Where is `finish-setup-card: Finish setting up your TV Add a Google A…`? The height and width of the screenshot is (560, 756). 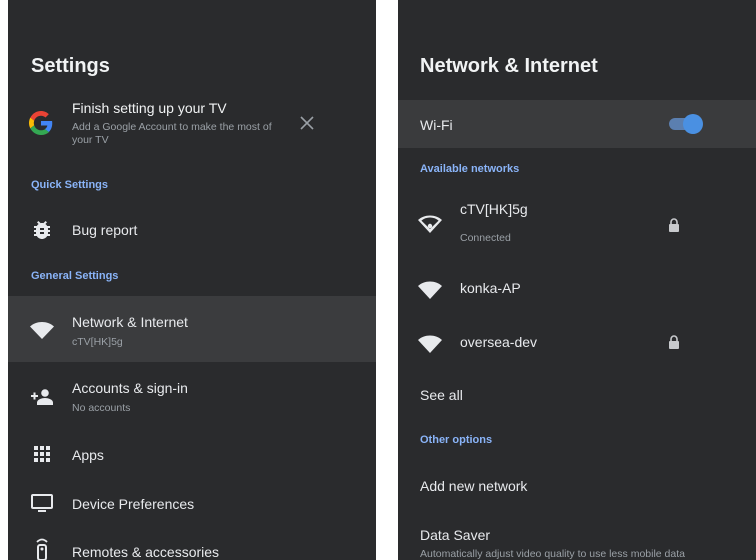
finish-setup-card: Finish setting up your TV Add a Google A… is located at coordinates (192, 126).